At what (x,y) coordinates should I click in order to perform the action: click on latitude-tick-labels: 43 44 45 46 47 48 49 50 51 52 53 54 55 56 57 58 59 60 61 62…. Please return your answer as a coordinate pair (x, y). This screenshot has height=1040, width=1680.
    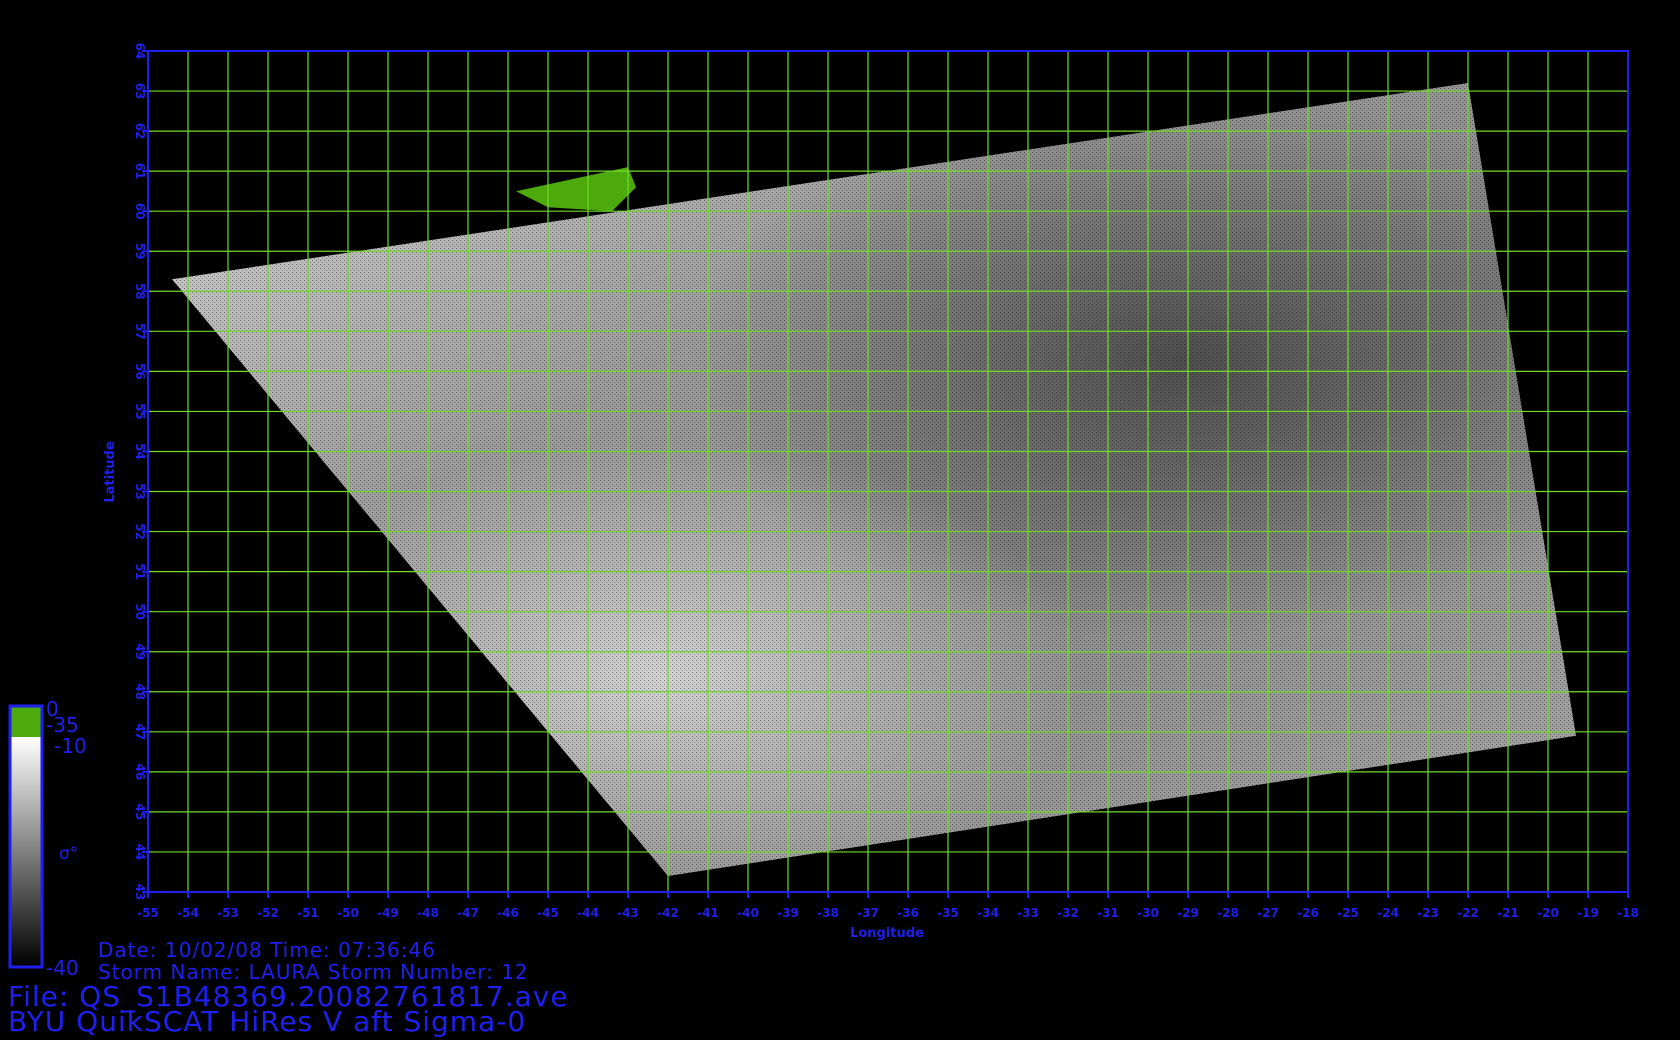
    Looking at the image, I should click on (140, 472).